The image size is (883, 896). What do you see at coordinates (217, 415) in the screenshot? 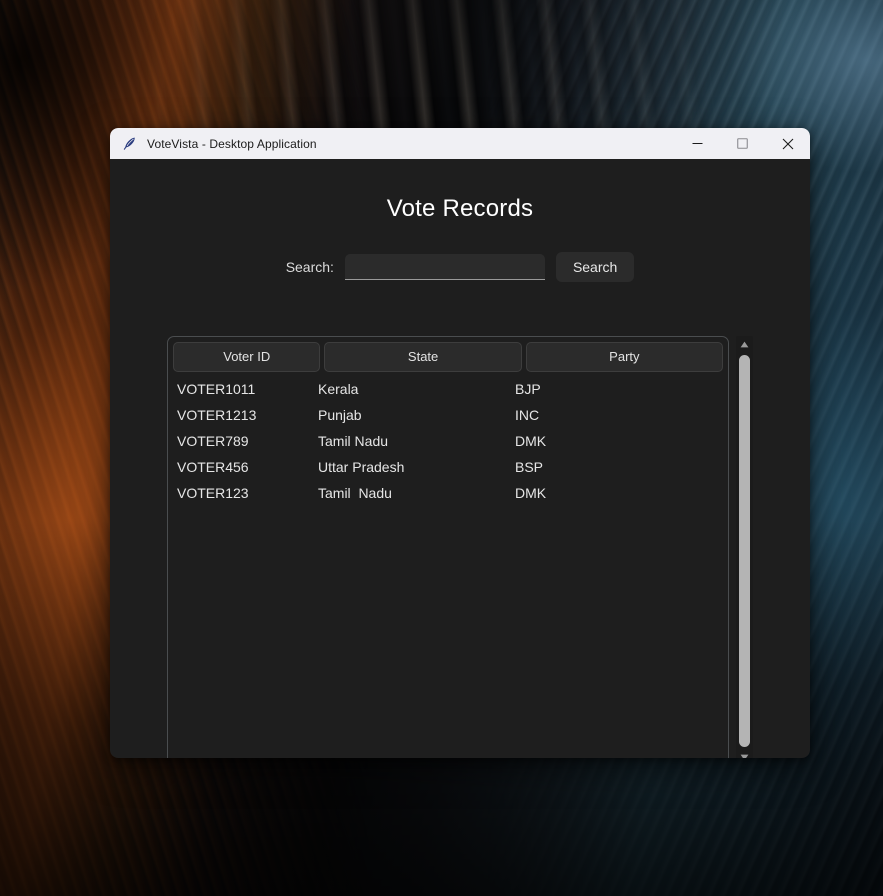
I see `cell-voter-id: VOTER1213` at bounding box center [217, 415].